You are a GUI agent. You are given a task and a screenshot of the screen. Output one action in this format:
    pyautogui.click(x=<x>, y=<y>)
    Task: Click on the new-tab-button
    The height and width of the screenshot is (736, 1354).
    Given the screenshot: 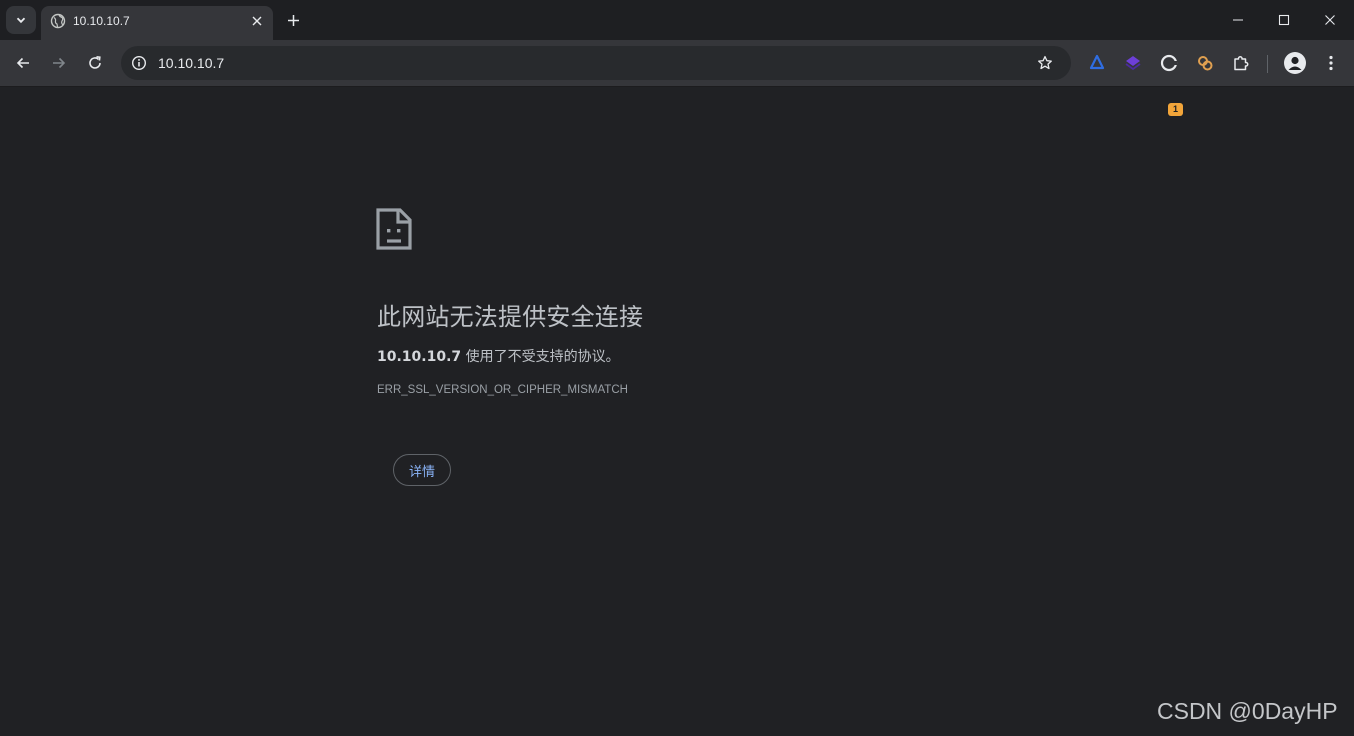 What is the action you would take?
    pyautogui.click(x=293, y=20)
    